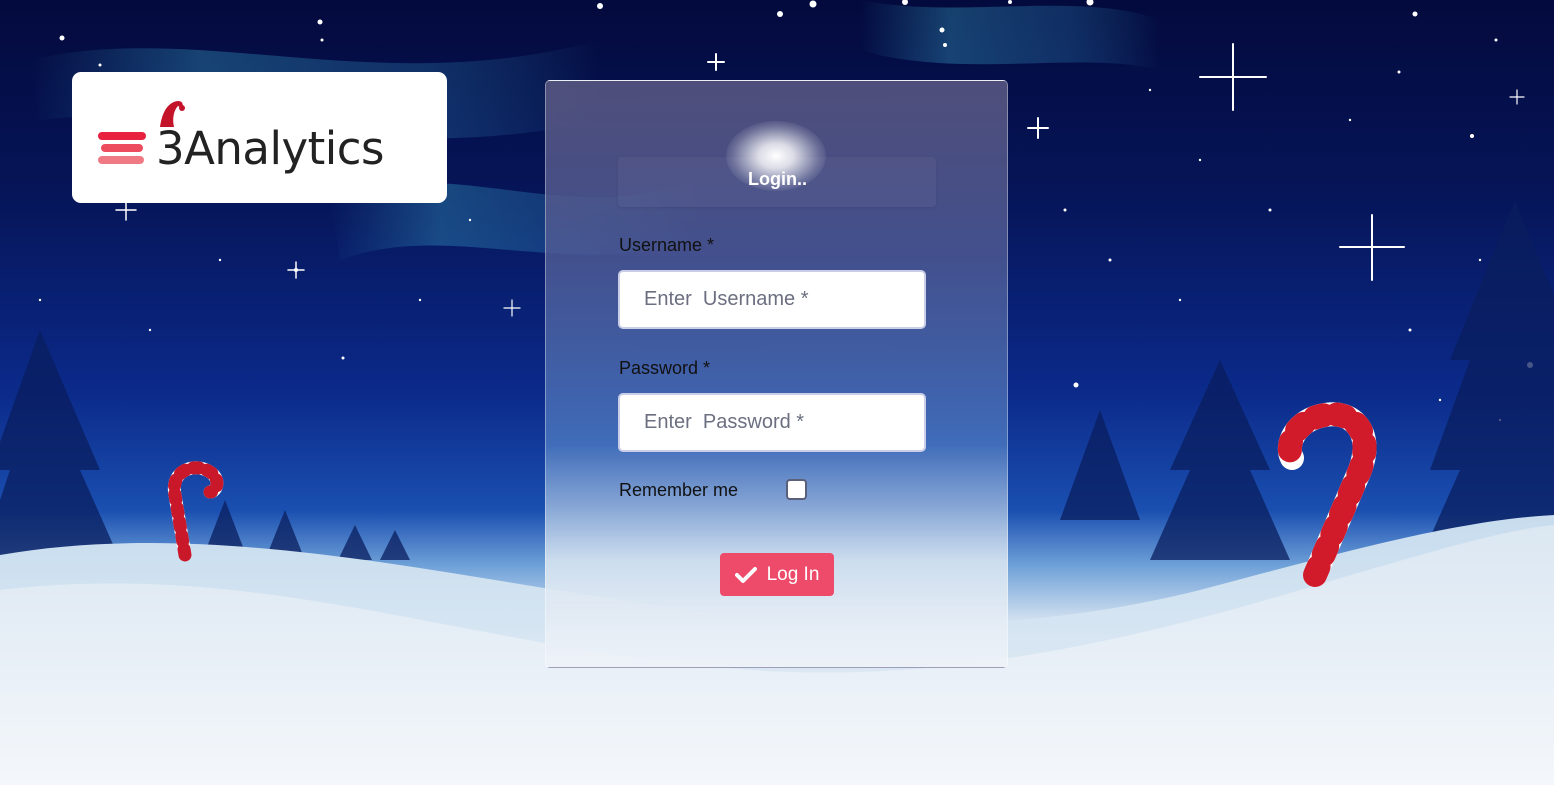 This screenshot has width=1554, height=785. Describe the element at coordinates (772, 422) in the screenshot. I see `password-input` at that location.